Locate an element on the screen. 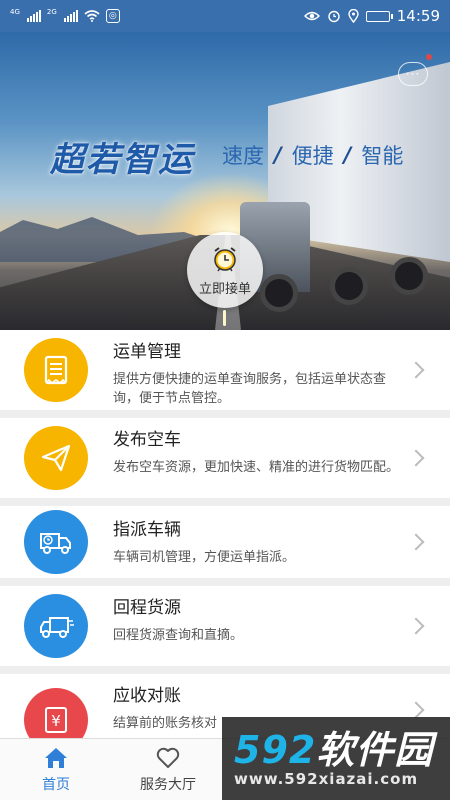  grab-order-button: 立即接单 is located at coordinates (225, 279).